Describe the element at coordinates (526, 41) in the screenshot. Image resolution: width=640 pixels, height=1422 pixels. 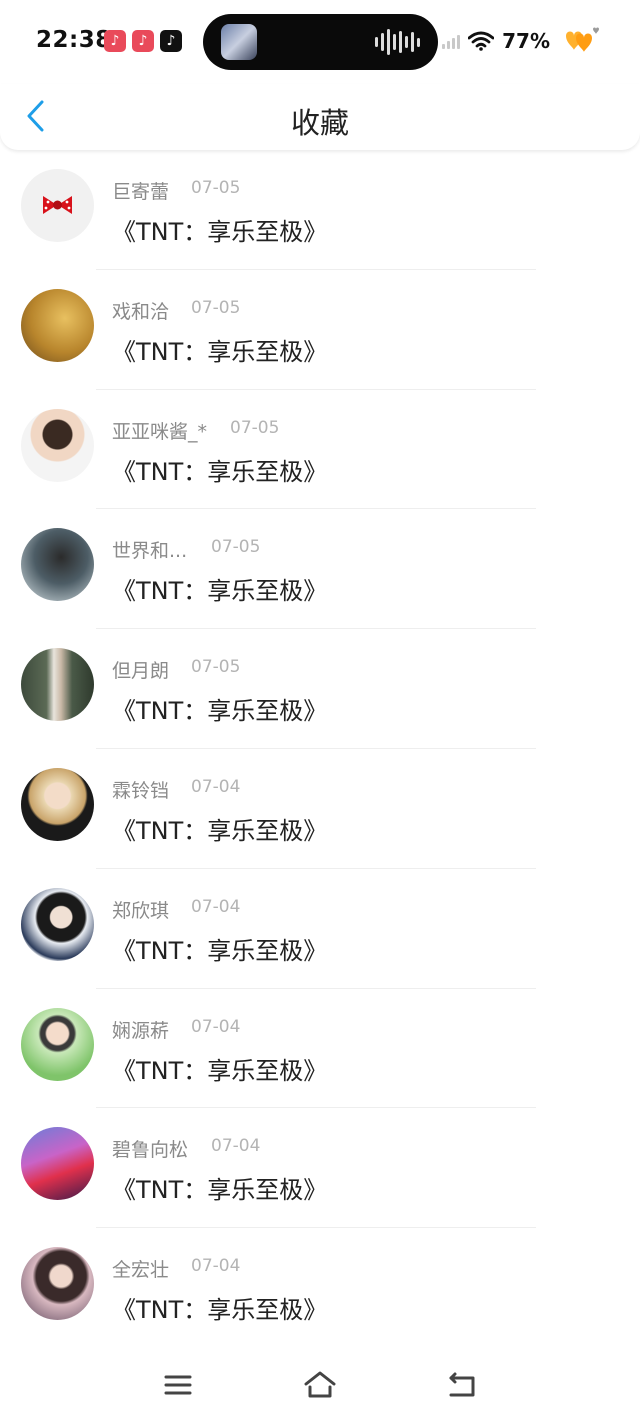
I see `battery-level: 77%` at that location.